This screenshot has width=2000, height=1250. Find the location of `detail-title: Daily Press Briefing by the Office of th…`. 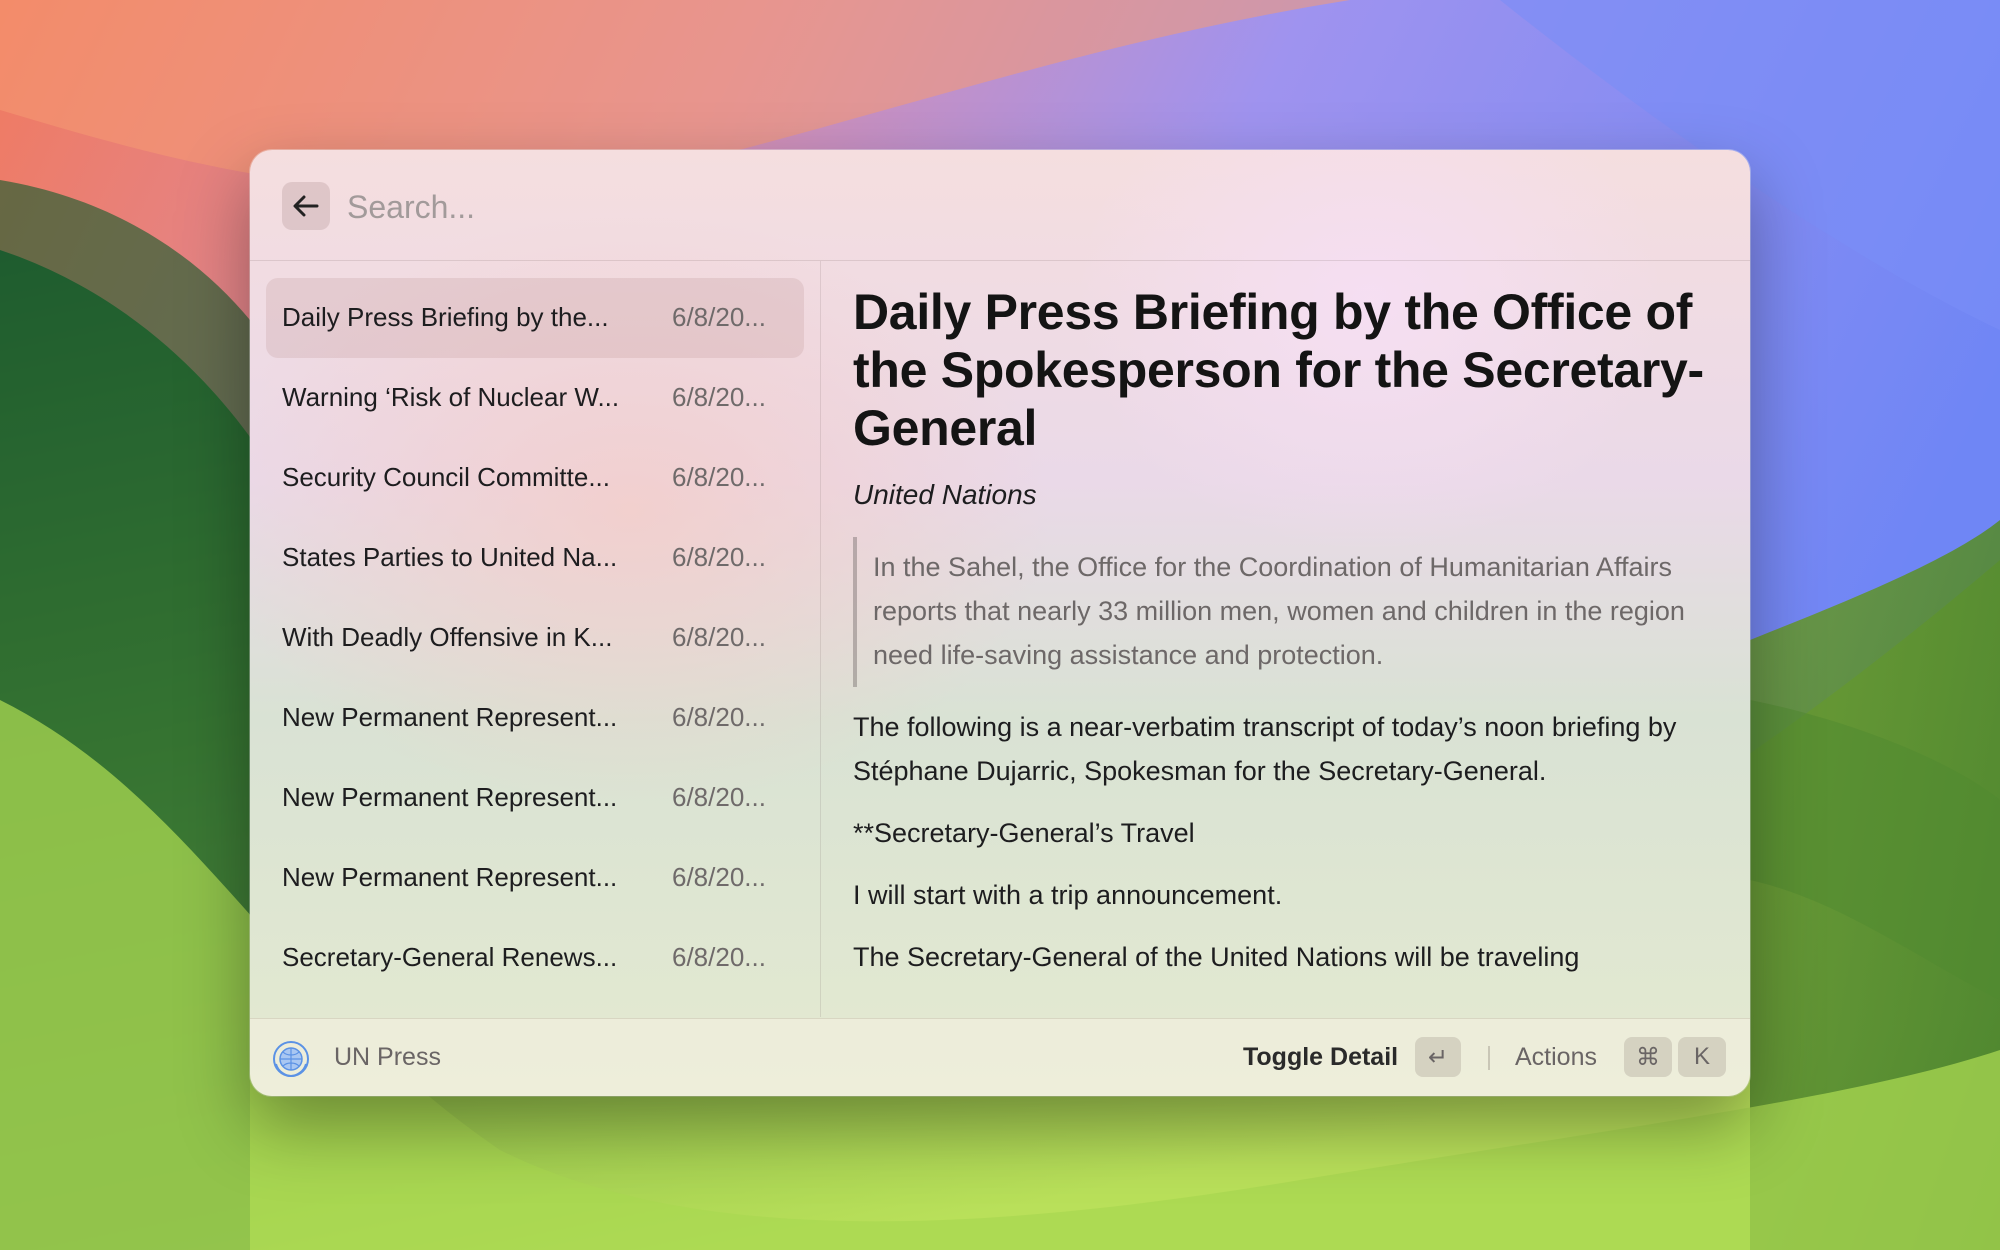

detail-title: Daily Press Briefing by the Office of th… is located at coordinates (1278, 370).